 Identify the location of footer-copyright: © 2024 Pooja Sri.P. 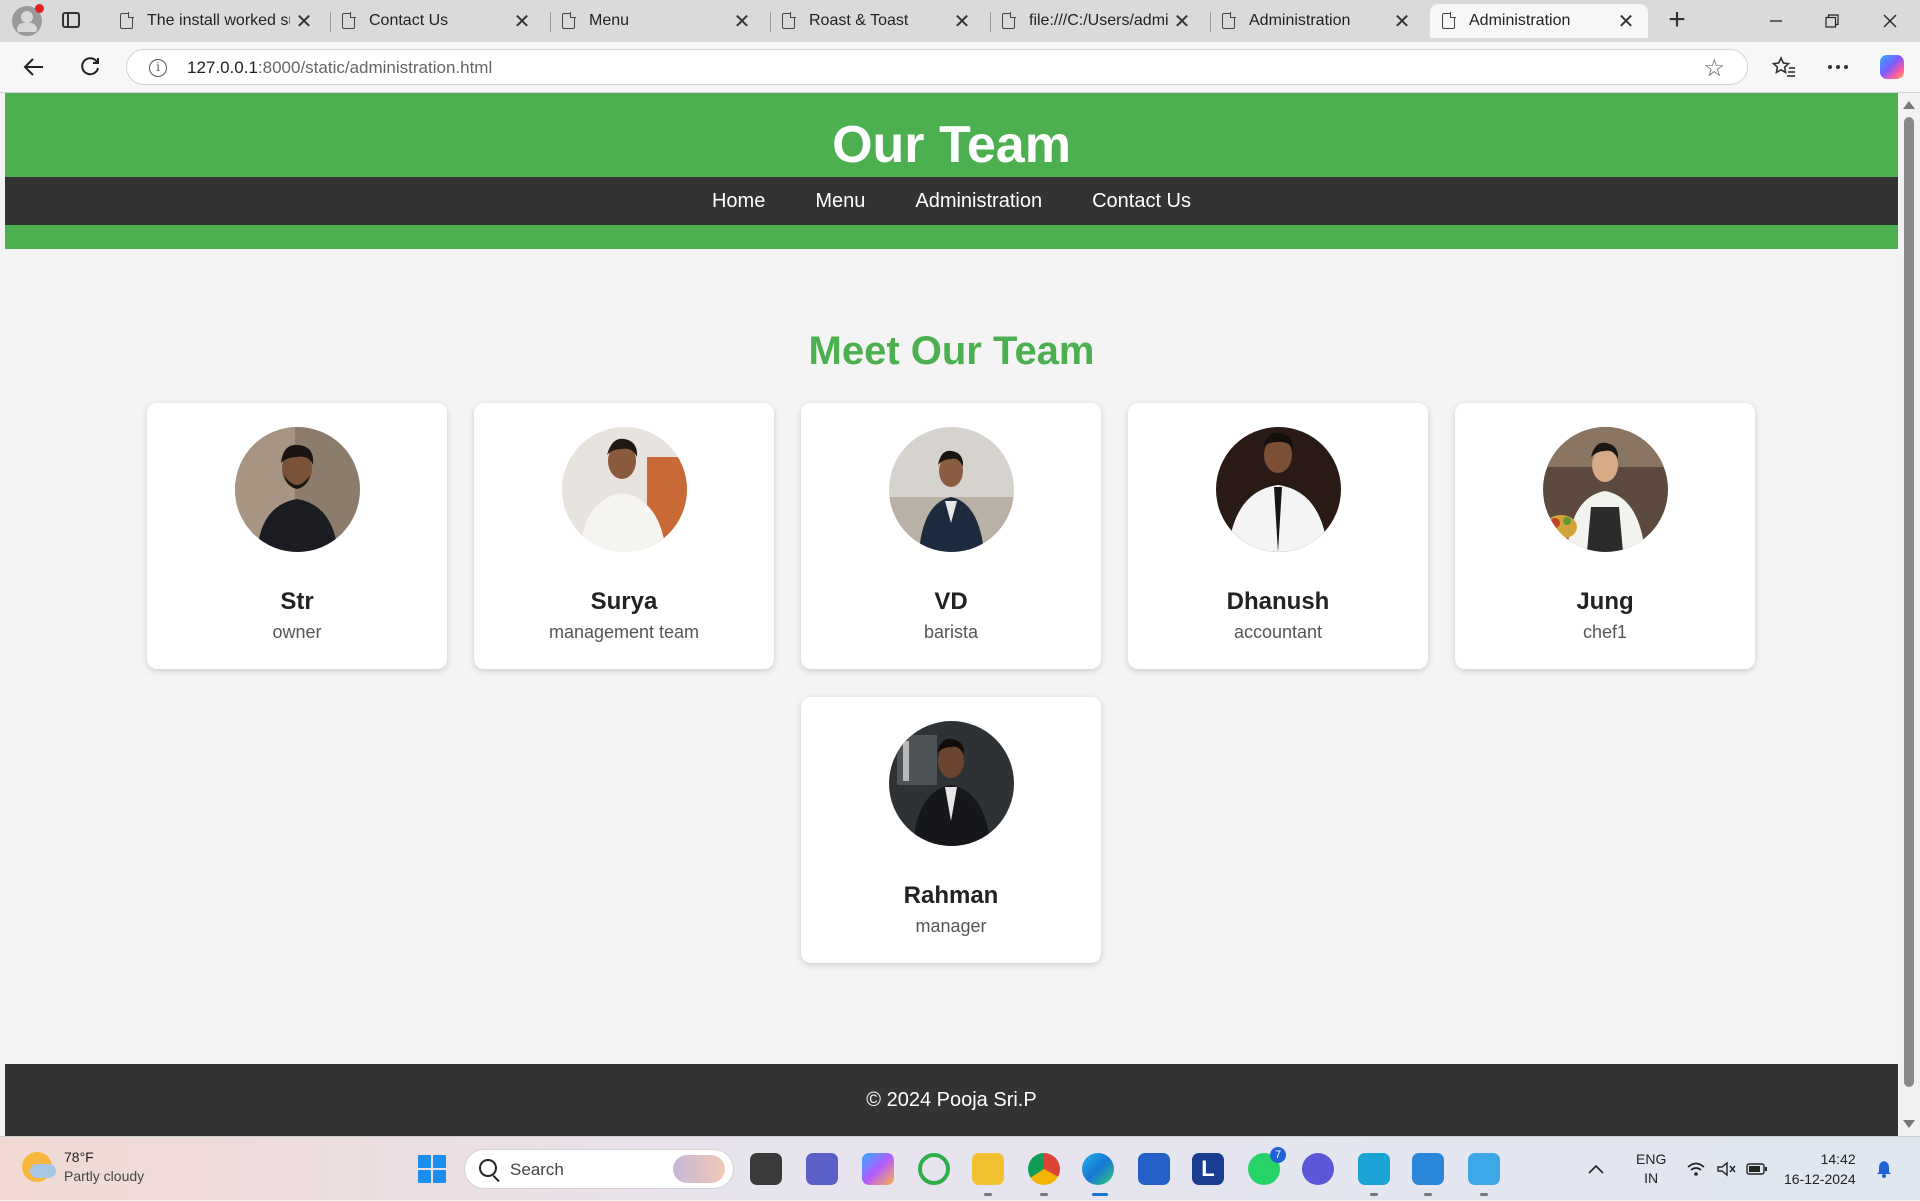
(951, 1099).